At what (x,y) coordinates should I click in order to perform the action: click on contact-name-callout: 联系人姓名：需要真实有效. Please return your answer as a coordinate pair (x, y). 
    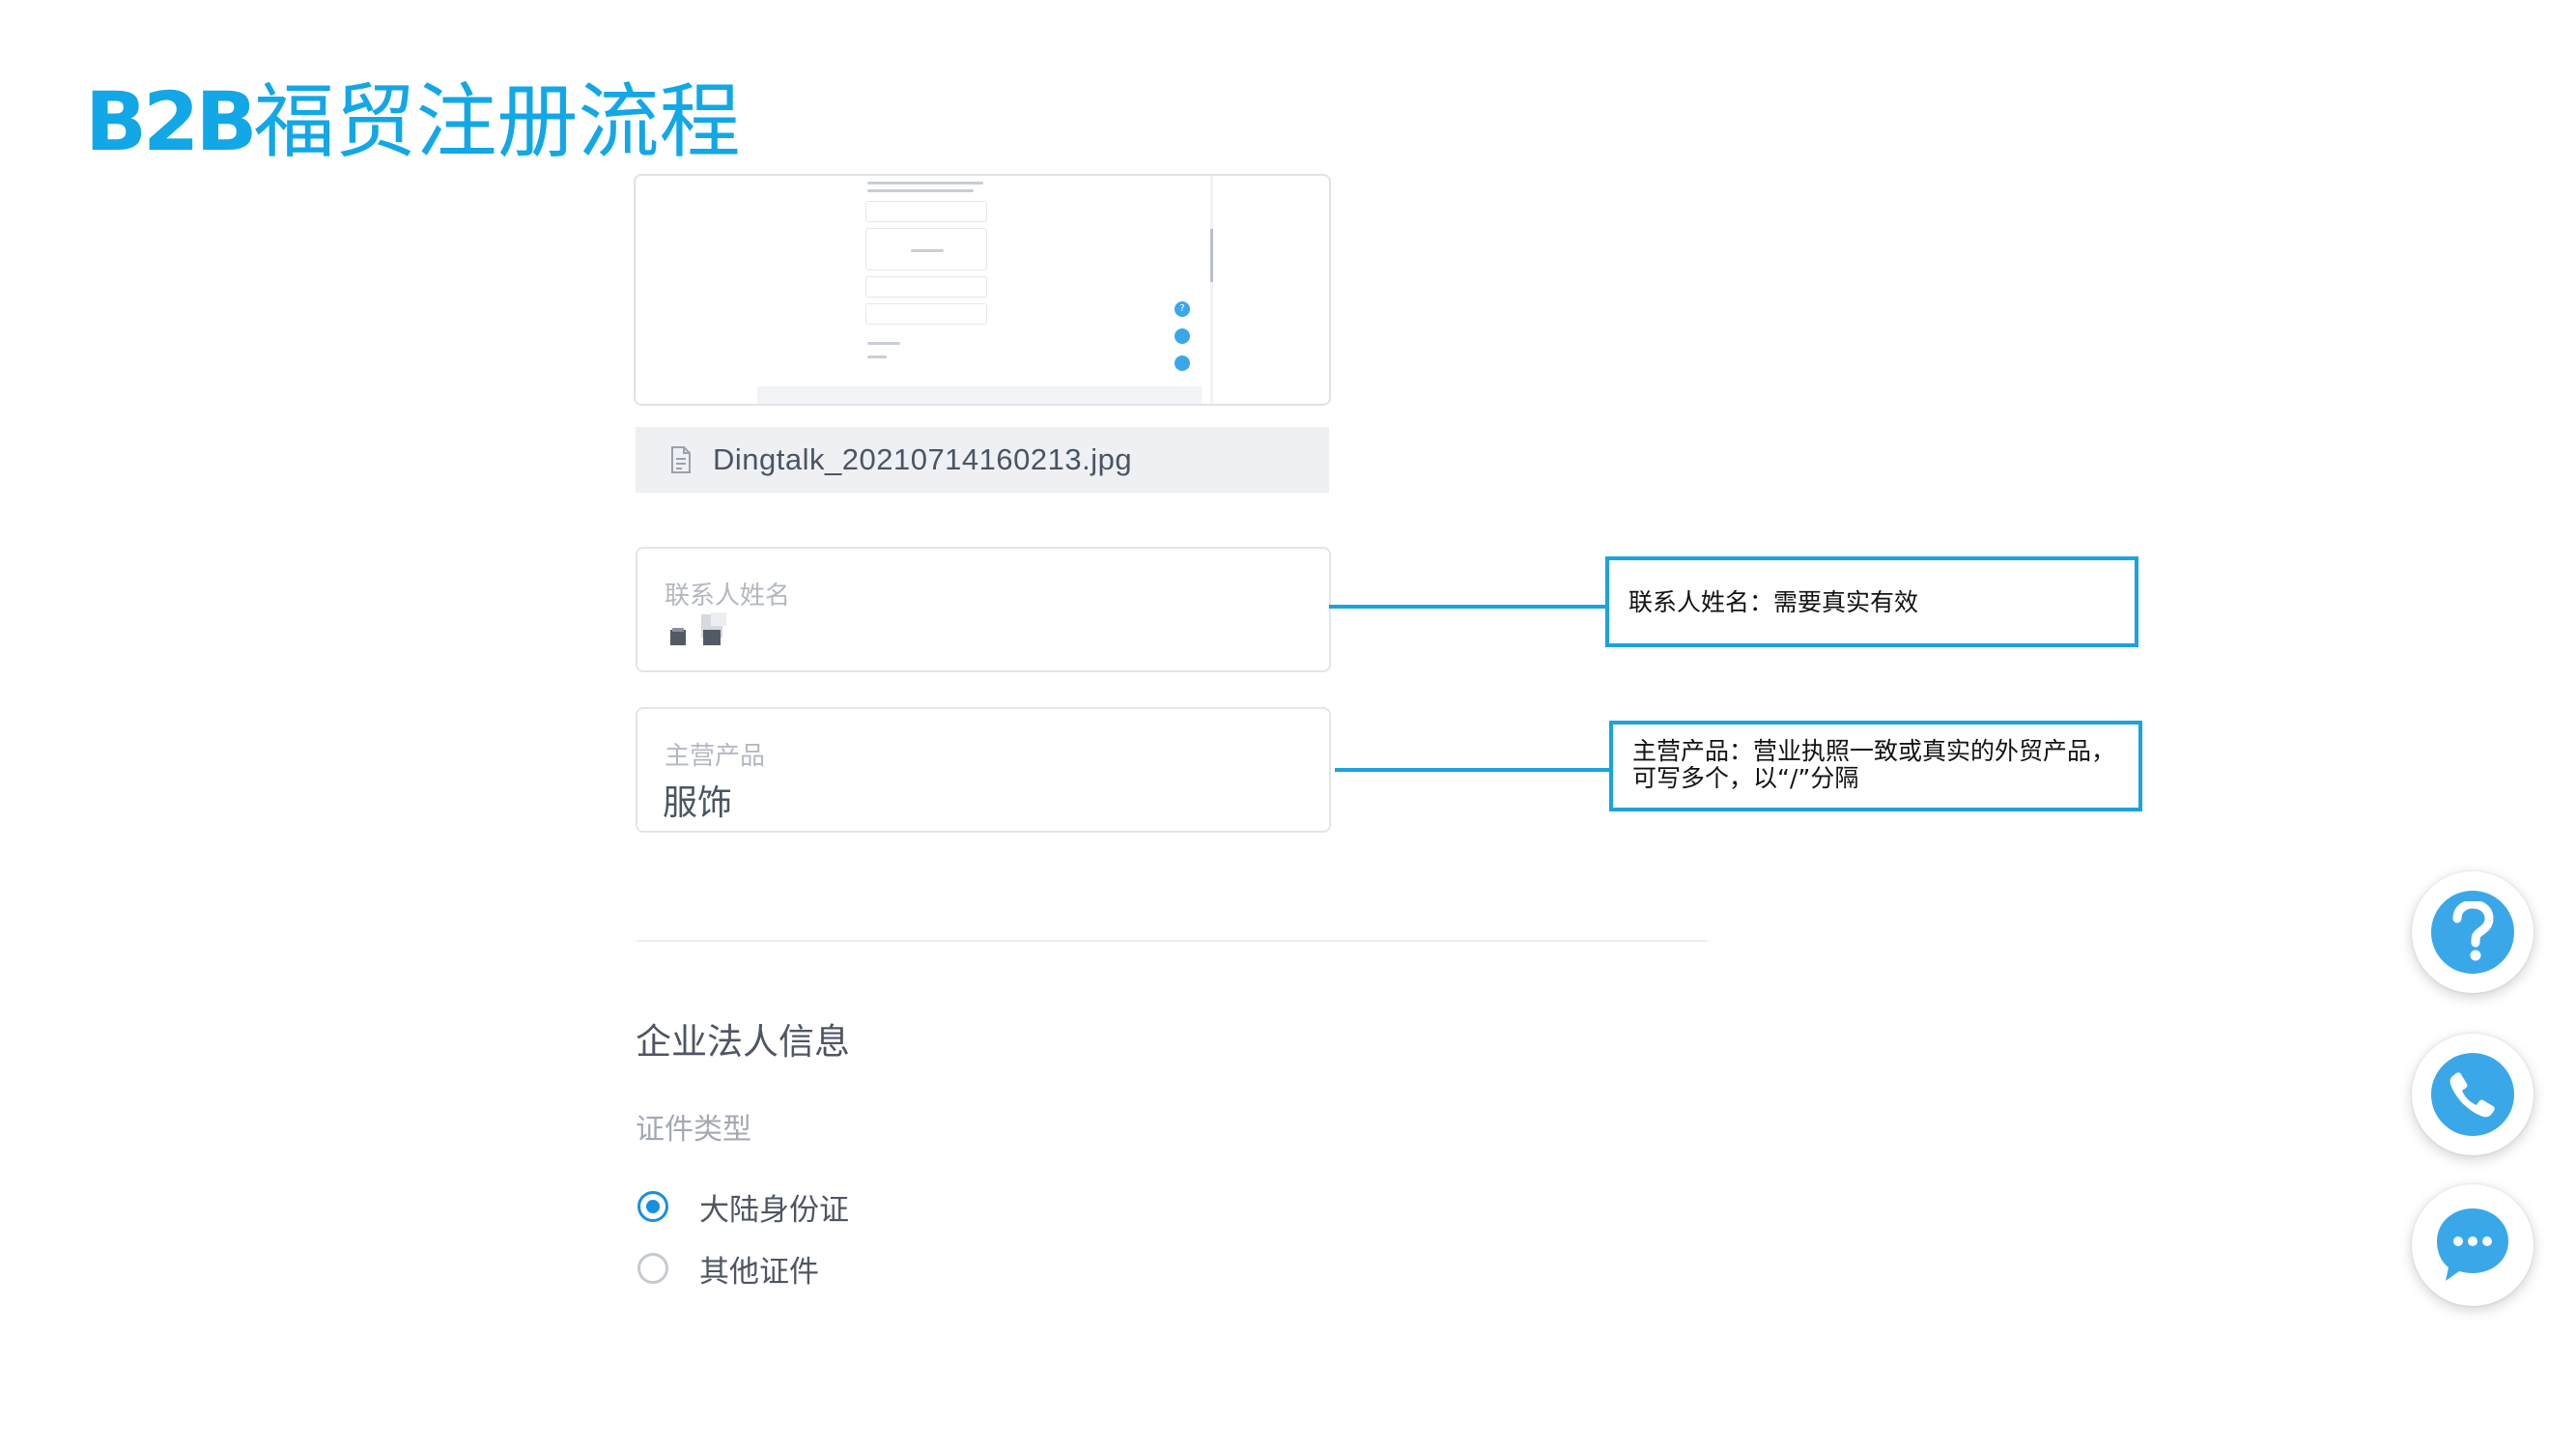
    Looking at the image, I should click on (1871, 601).